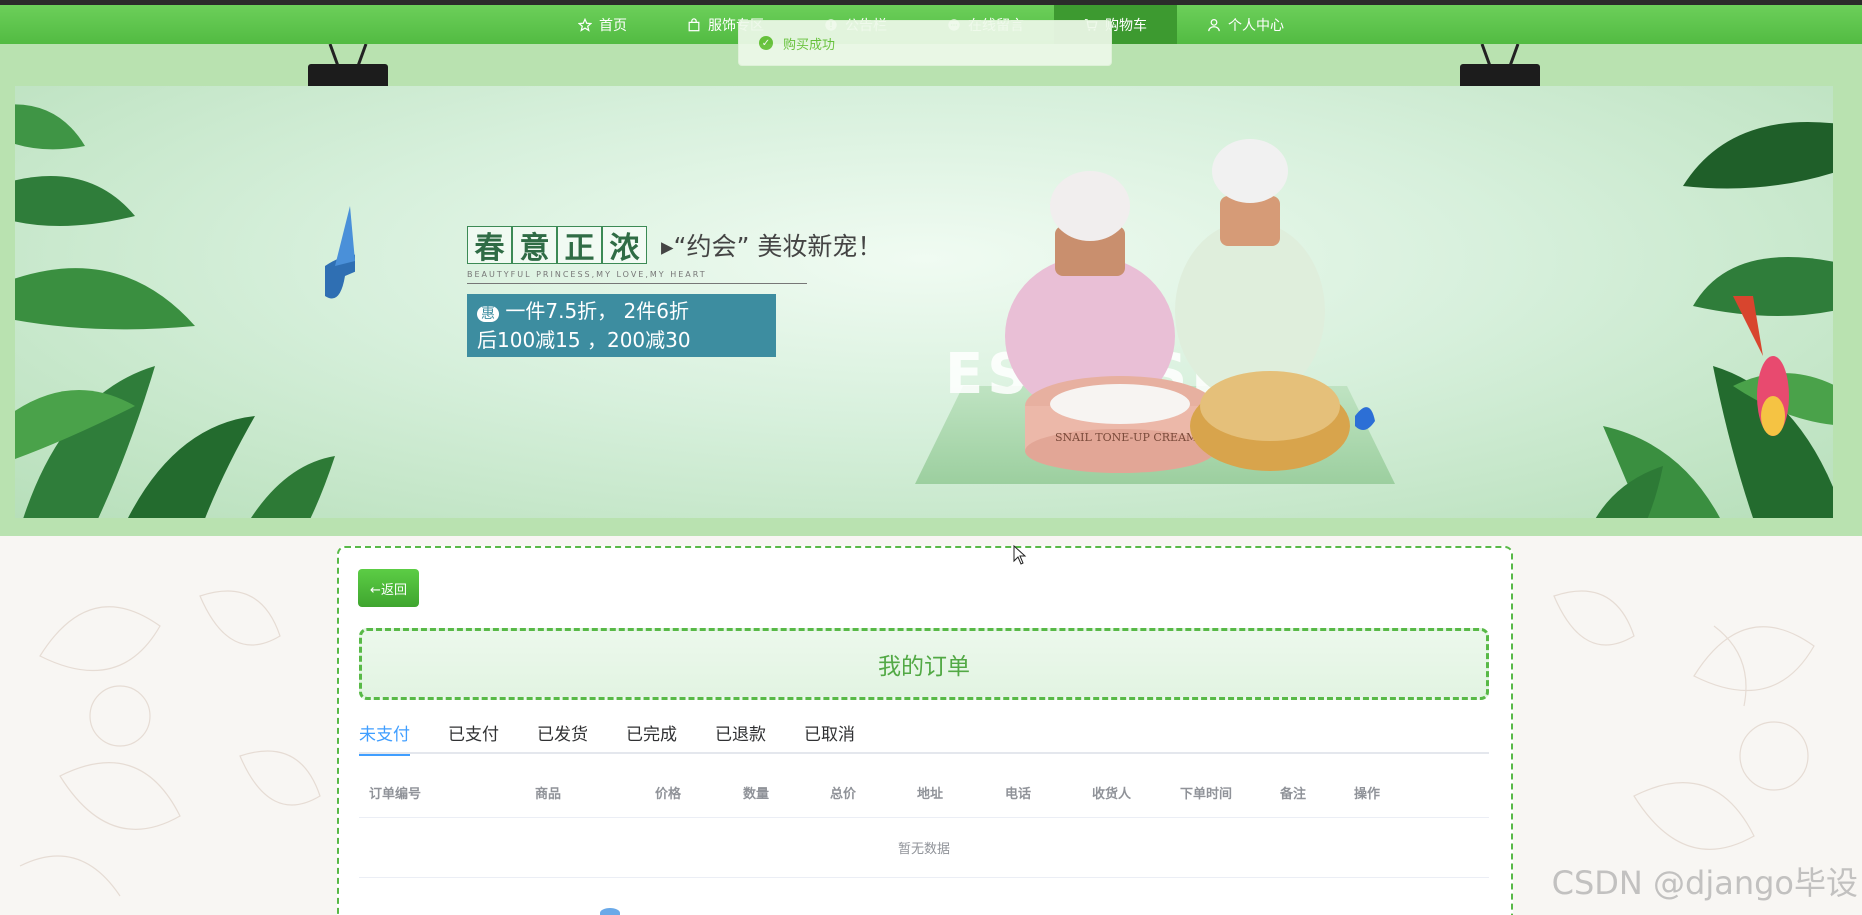 The image size is (1862, 915). I want to click on promo-title: 春 意 正 浓 ▸“约会” 美妆新宠！, so click(675, 246).